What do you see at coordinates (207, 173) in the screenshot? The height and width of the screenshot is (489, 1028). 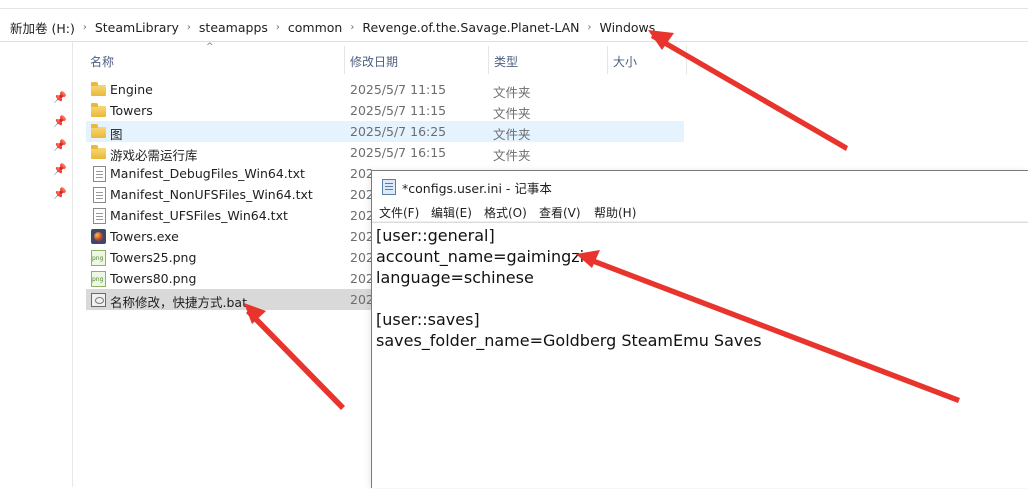 I see `file-name: Manifest_DebugFiles_Win64.txt` at bounding box center [207, 173].